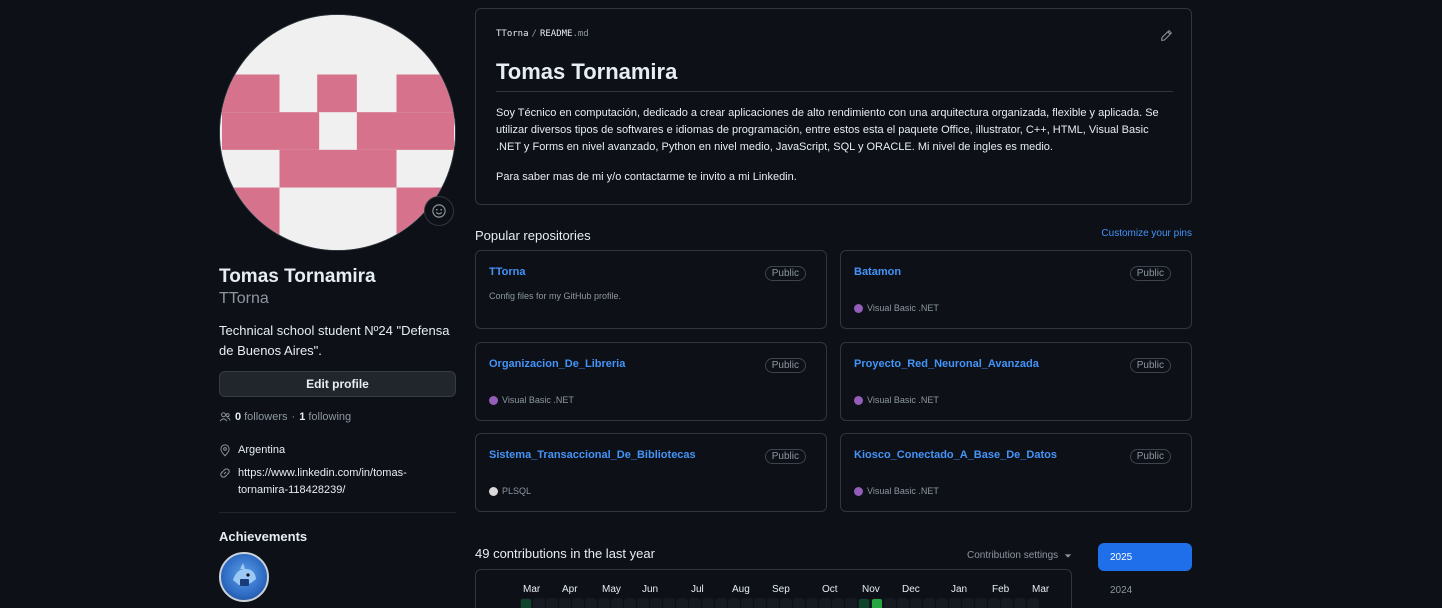 The image size is (1442, 608). Describe the element at coordinates (507, 272) in the screenshot. I see `repo-name-link: TTorna` at that location.